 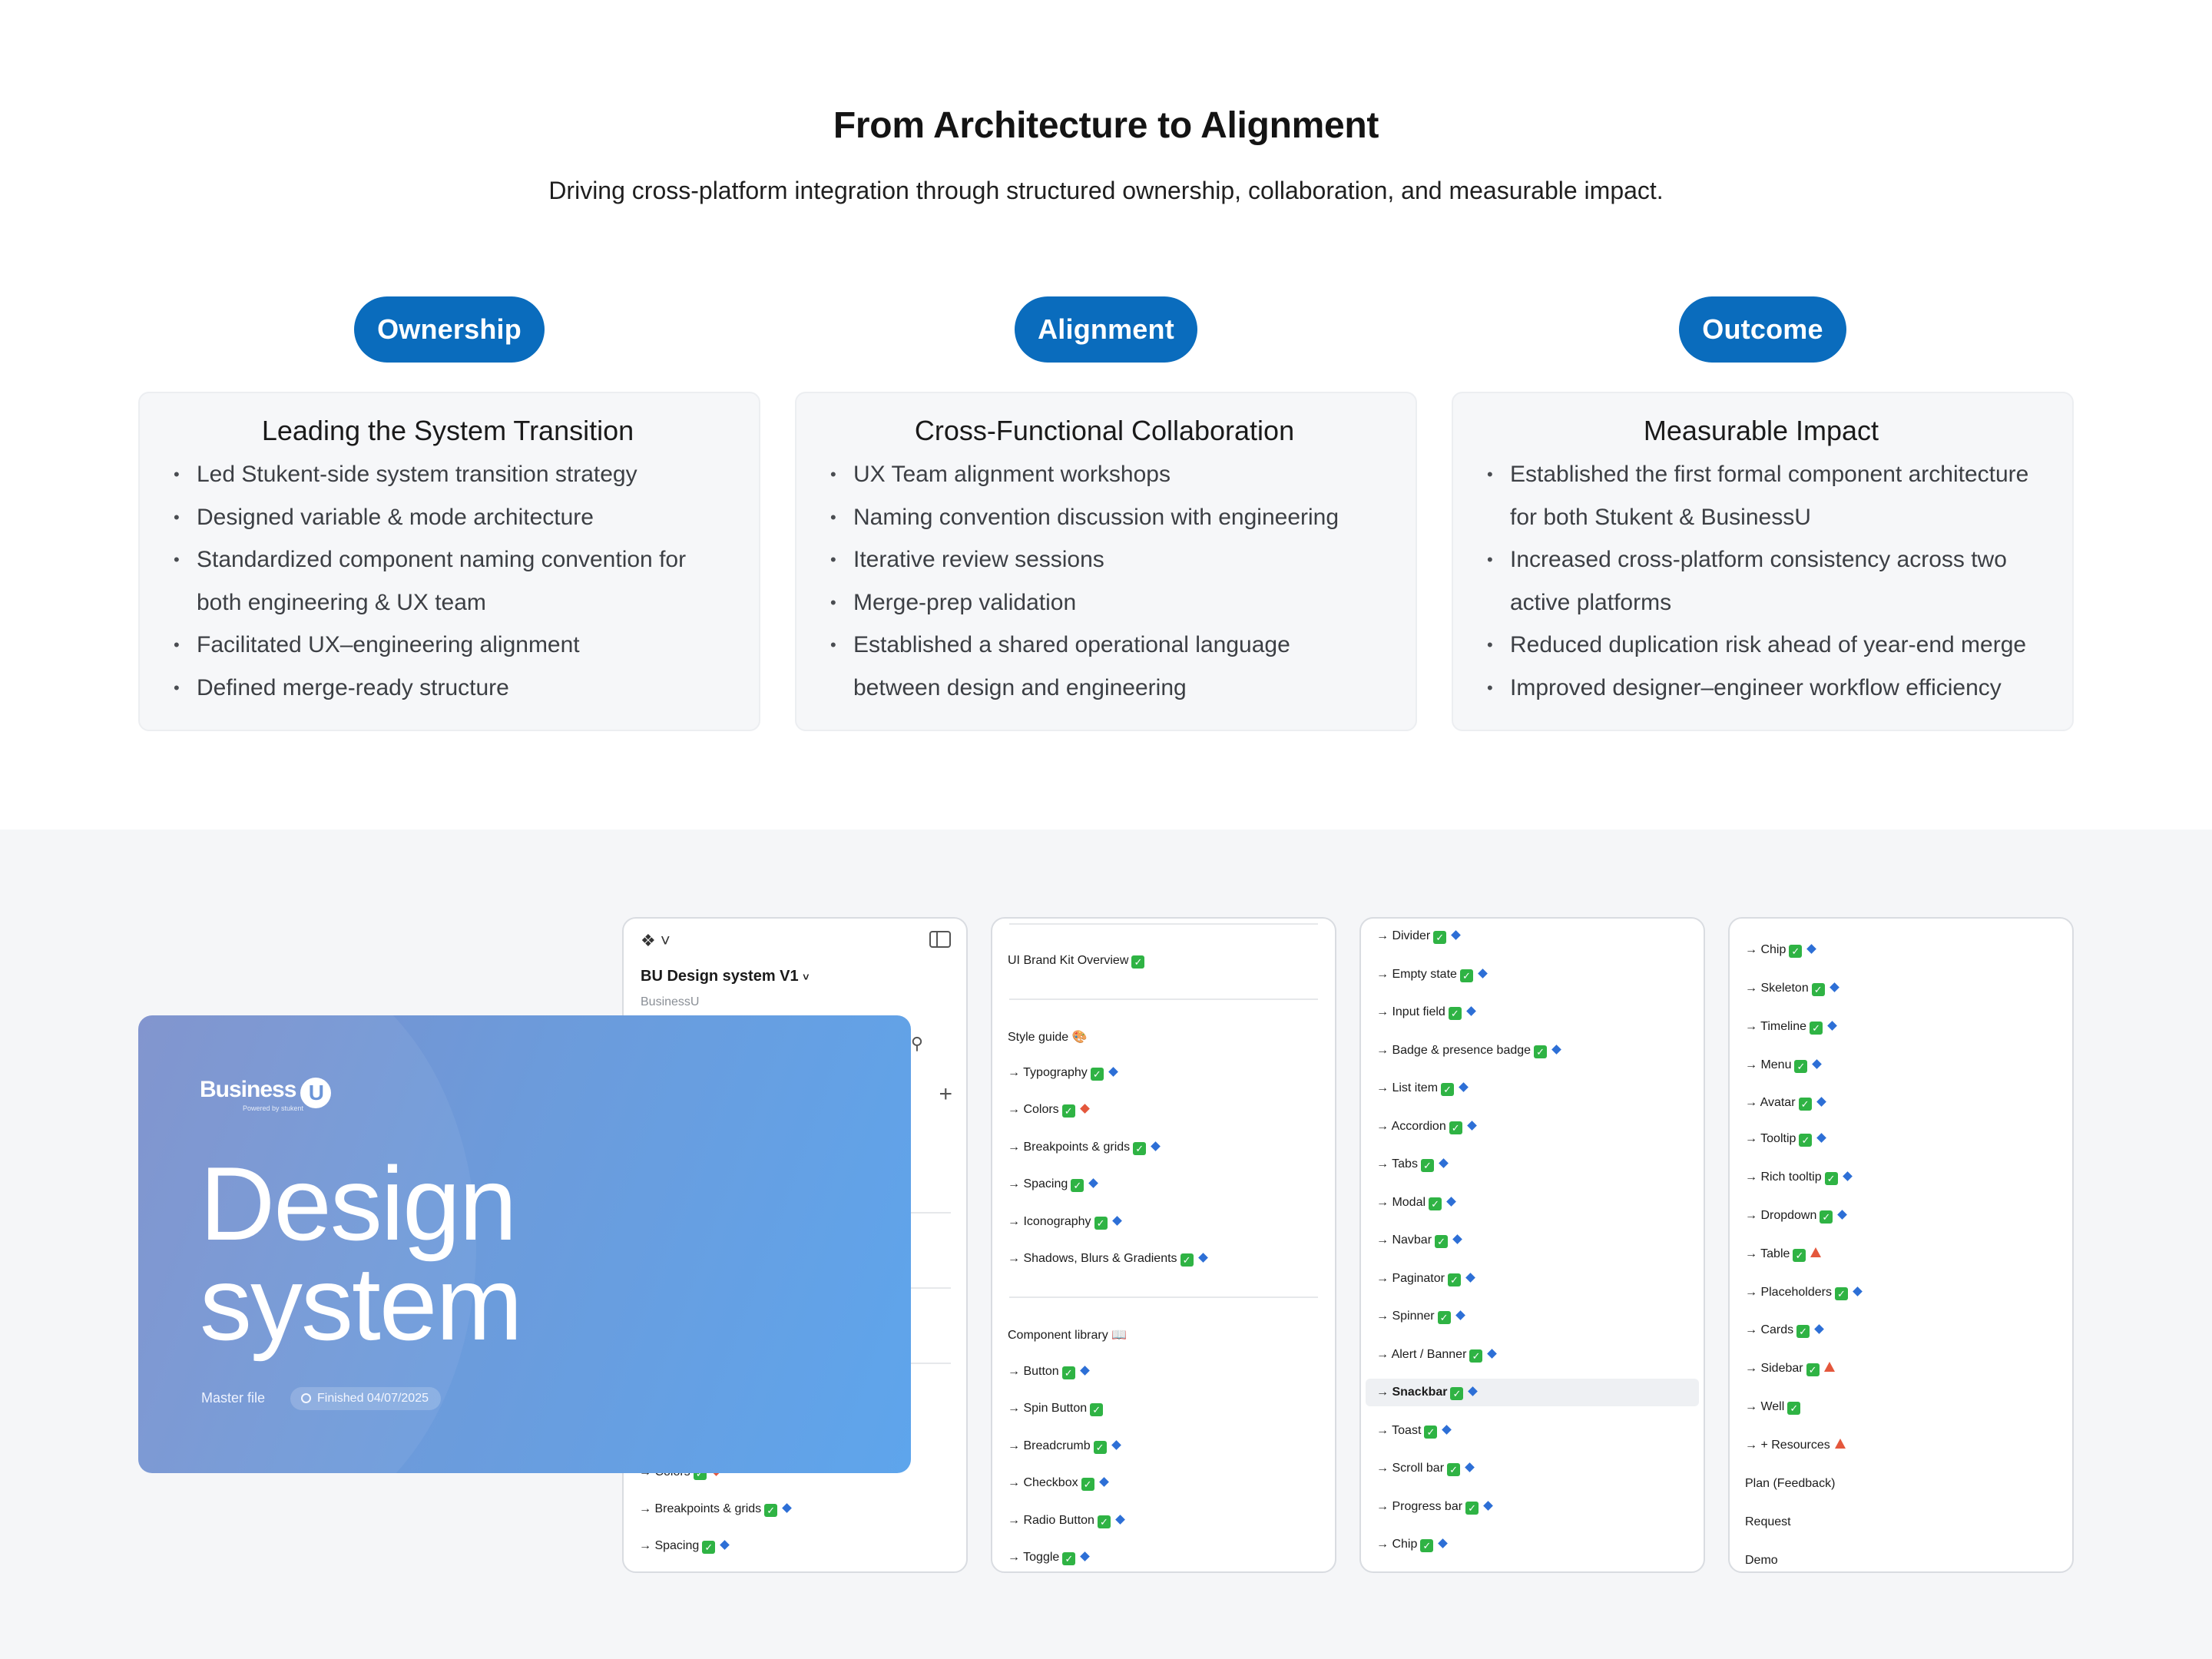 What do you see at coordinates (1791, 1027) in the screenshot?
I see `page-item: → Timeline ✓` at bounding box center [1791, 1027].